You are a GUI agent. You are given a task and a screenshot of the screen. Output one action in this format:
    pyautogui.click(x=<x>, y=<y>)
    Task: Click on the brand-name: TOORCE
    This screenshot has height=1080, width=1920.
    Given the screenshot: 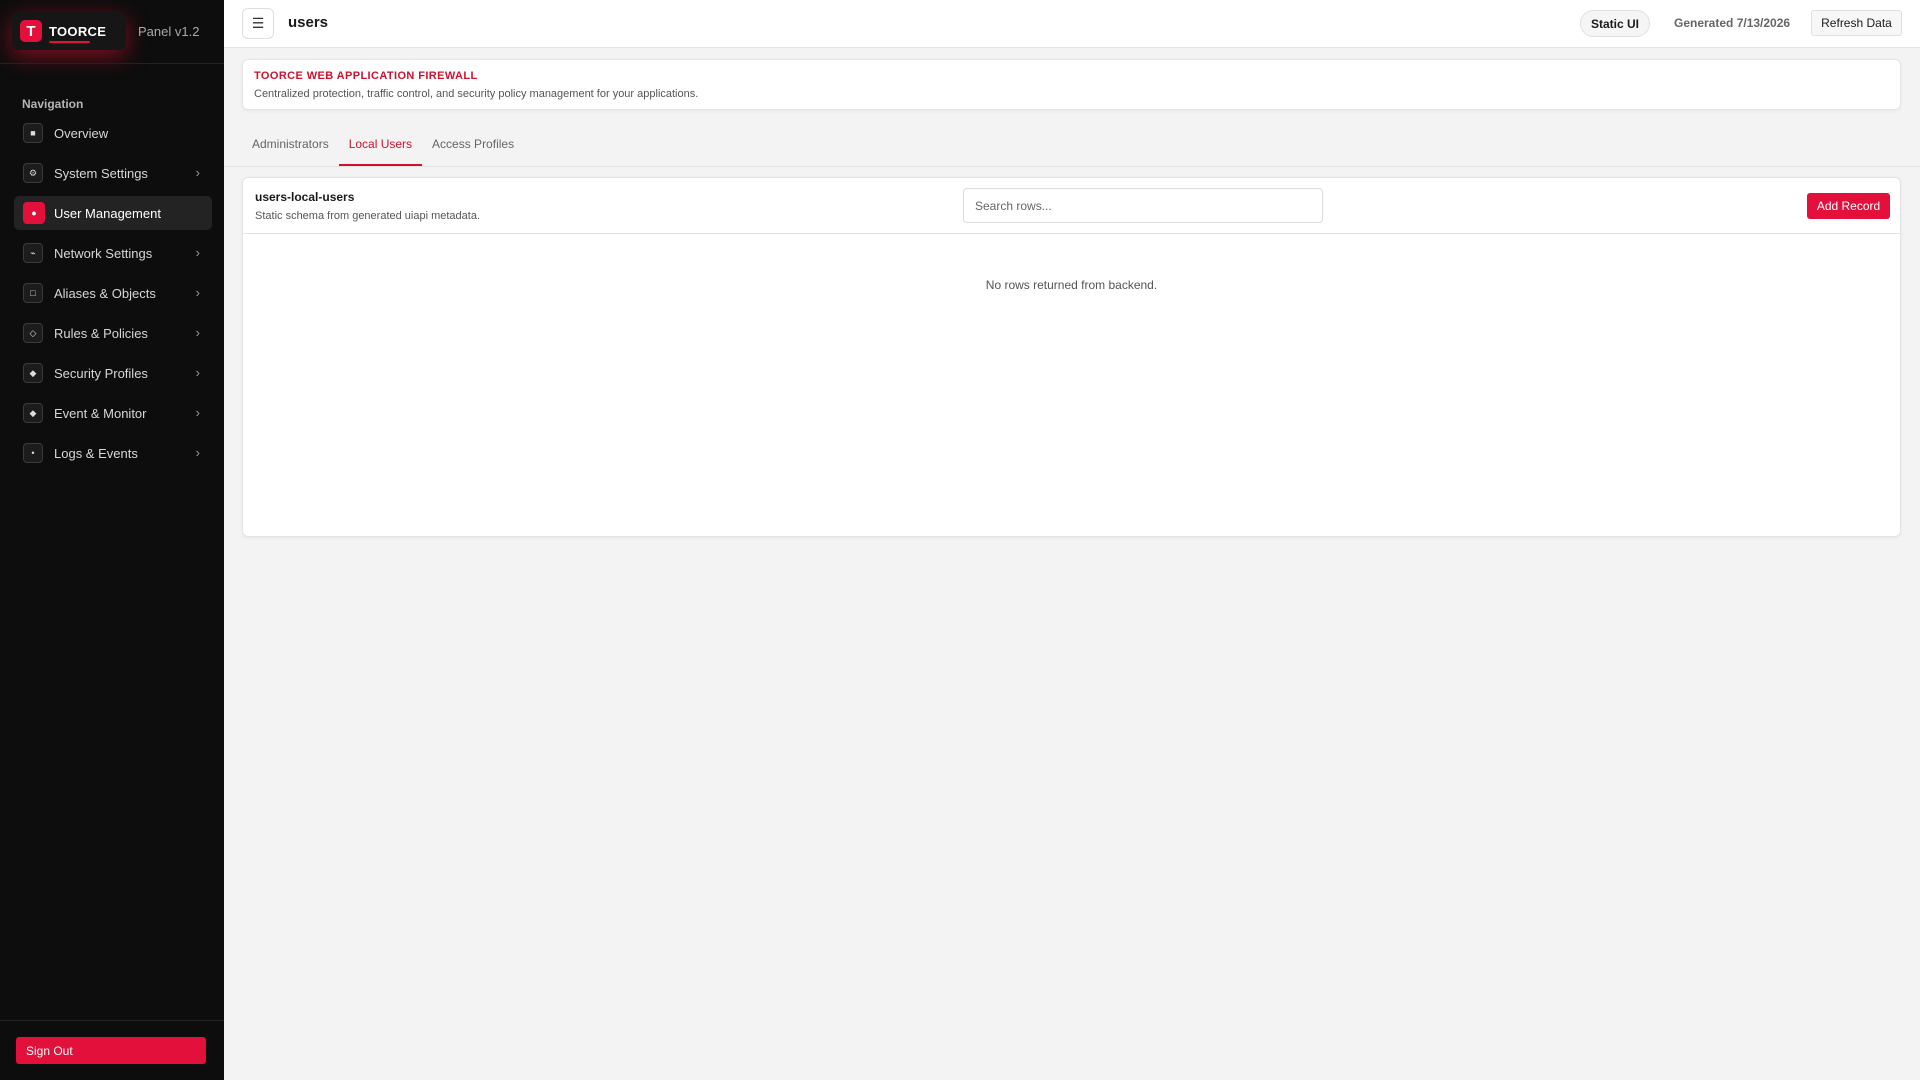 What is the action you would take?
    pyautogui.click(x=78, y=33)
    